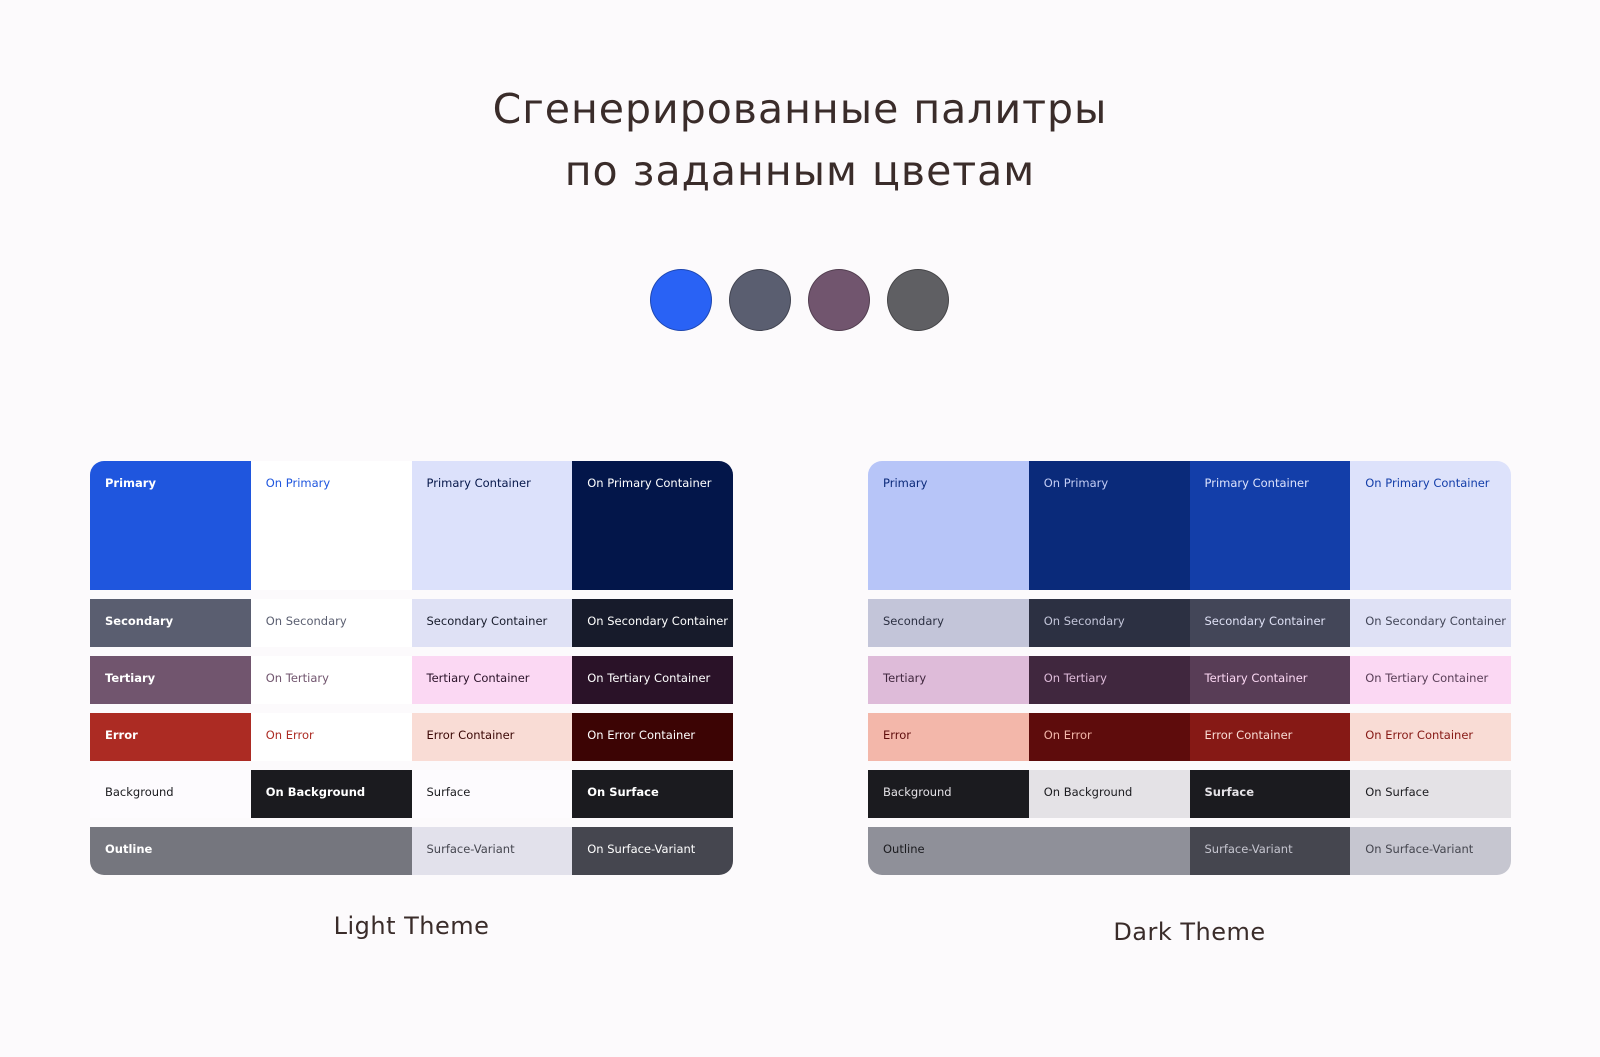 This screenshot has height=1057, width=1600. What do you see at coordinates (331, 794) in the screenshot?
I see `light-swatch-on-background: On Background` at bounding box center [331, 794].